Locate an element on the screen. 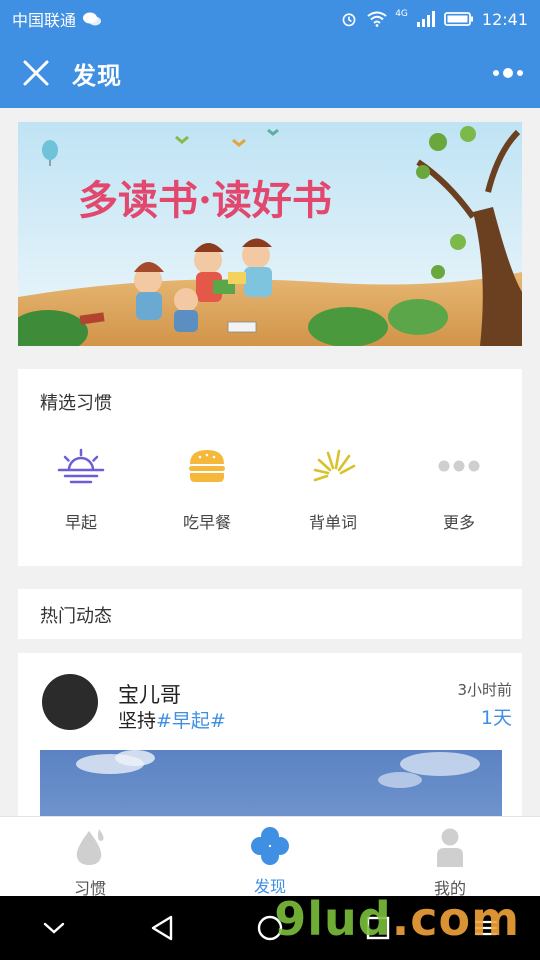 This screenshot has width=540, height=960. page-title: 发现 is located at coordinates (97, 75).